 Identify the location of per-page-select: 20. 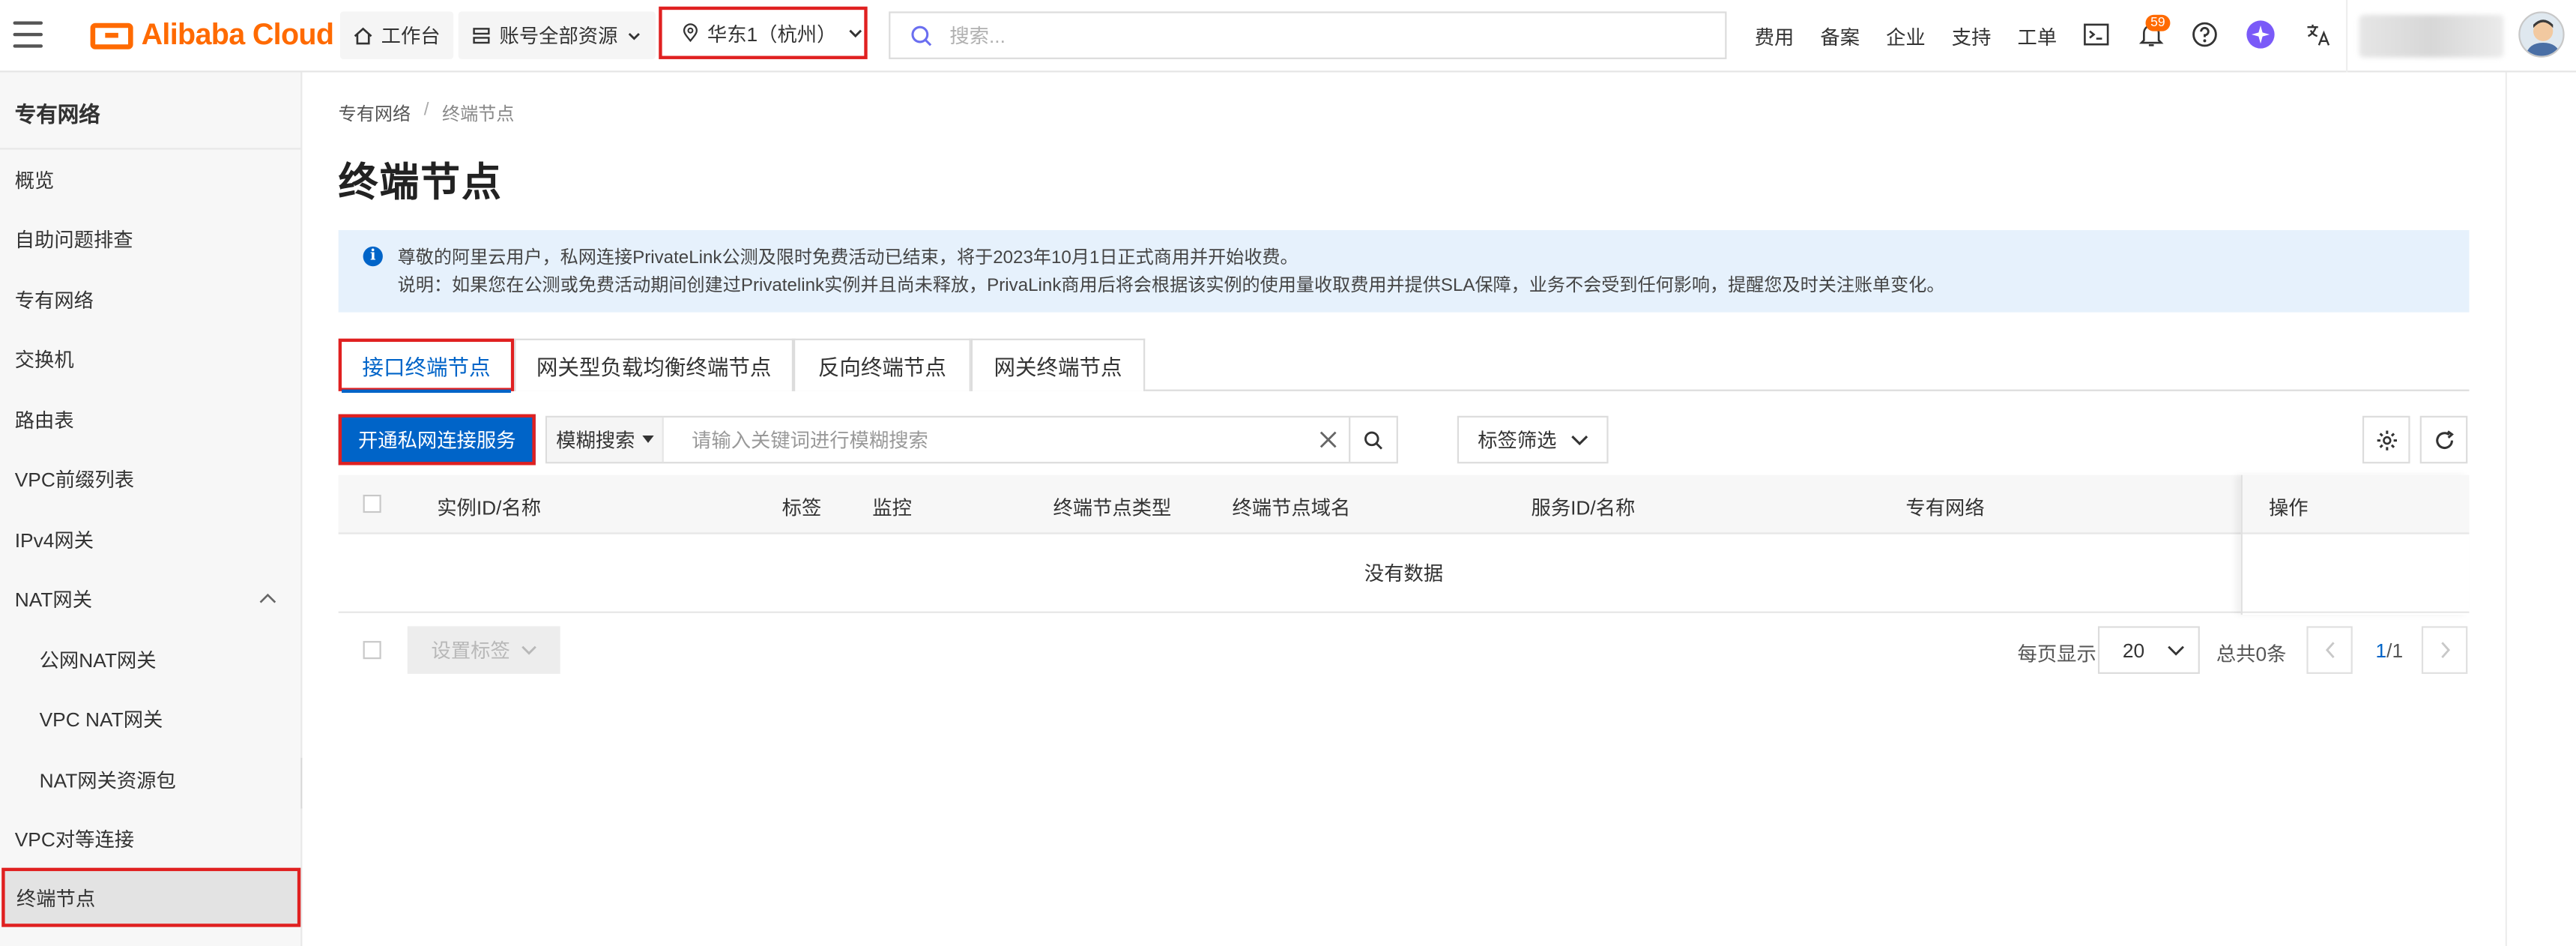
(2148, 650).